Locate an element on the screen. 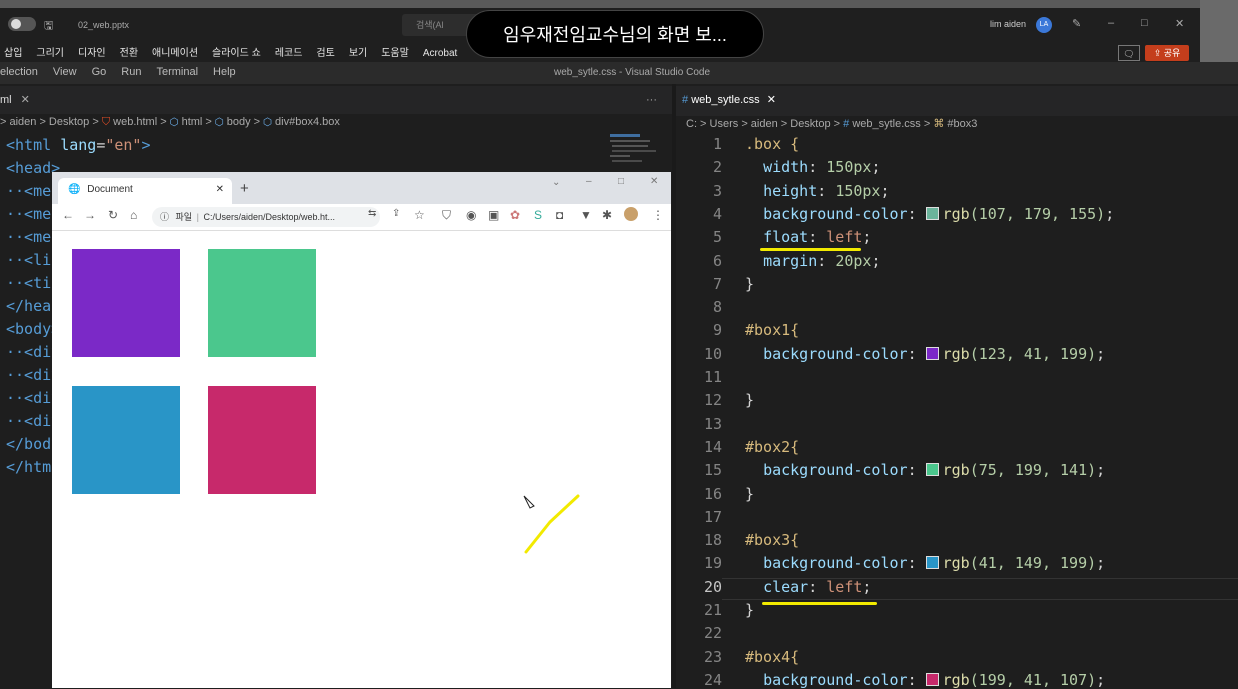  avatar: LA is located at coordinates (1044, 25).